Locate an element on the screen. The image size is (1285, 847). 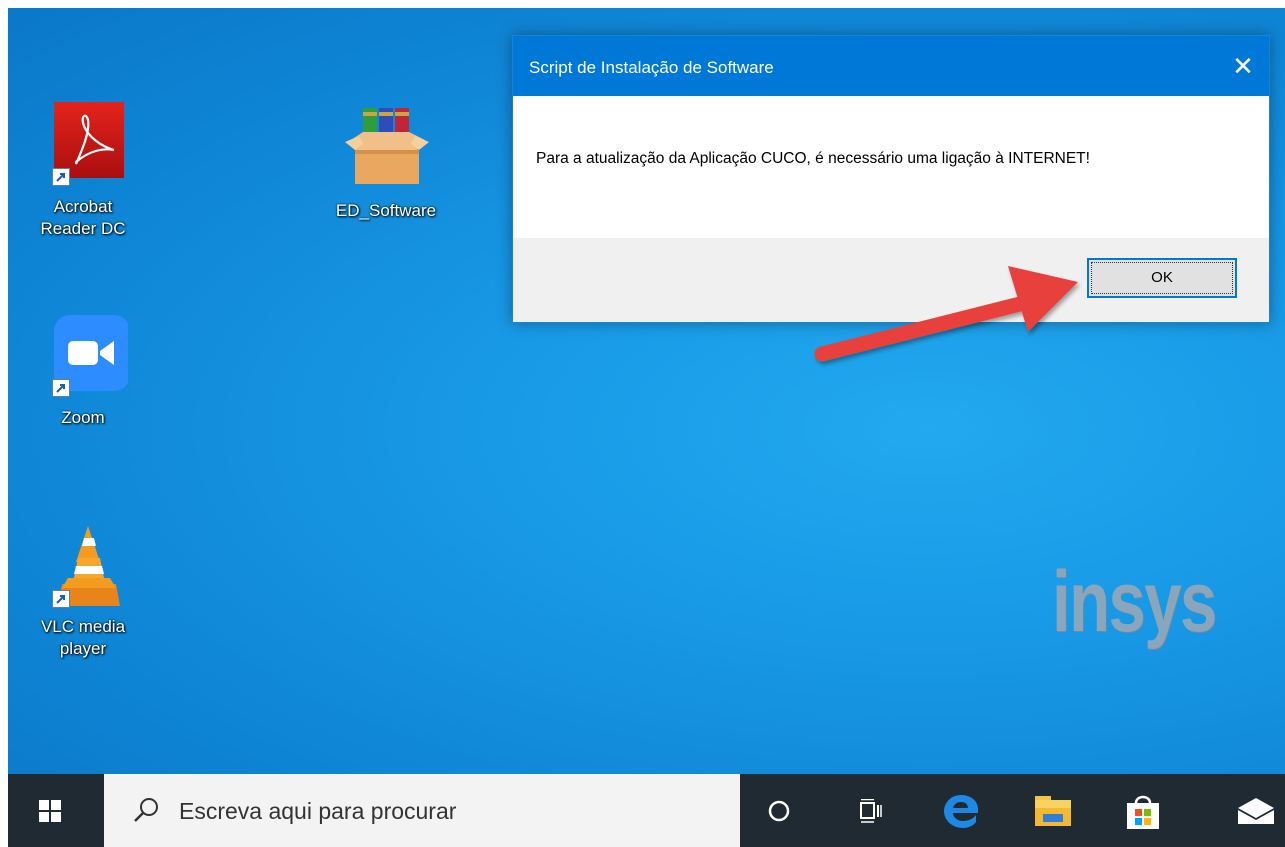
desktop-icon-label: Acrobat Reader DC is located at coordinates (83, 217).